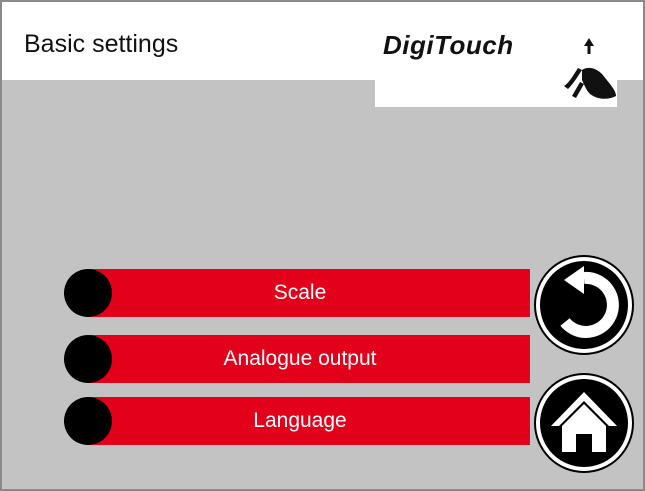  I want to click on home-icon, so click(584, 423).